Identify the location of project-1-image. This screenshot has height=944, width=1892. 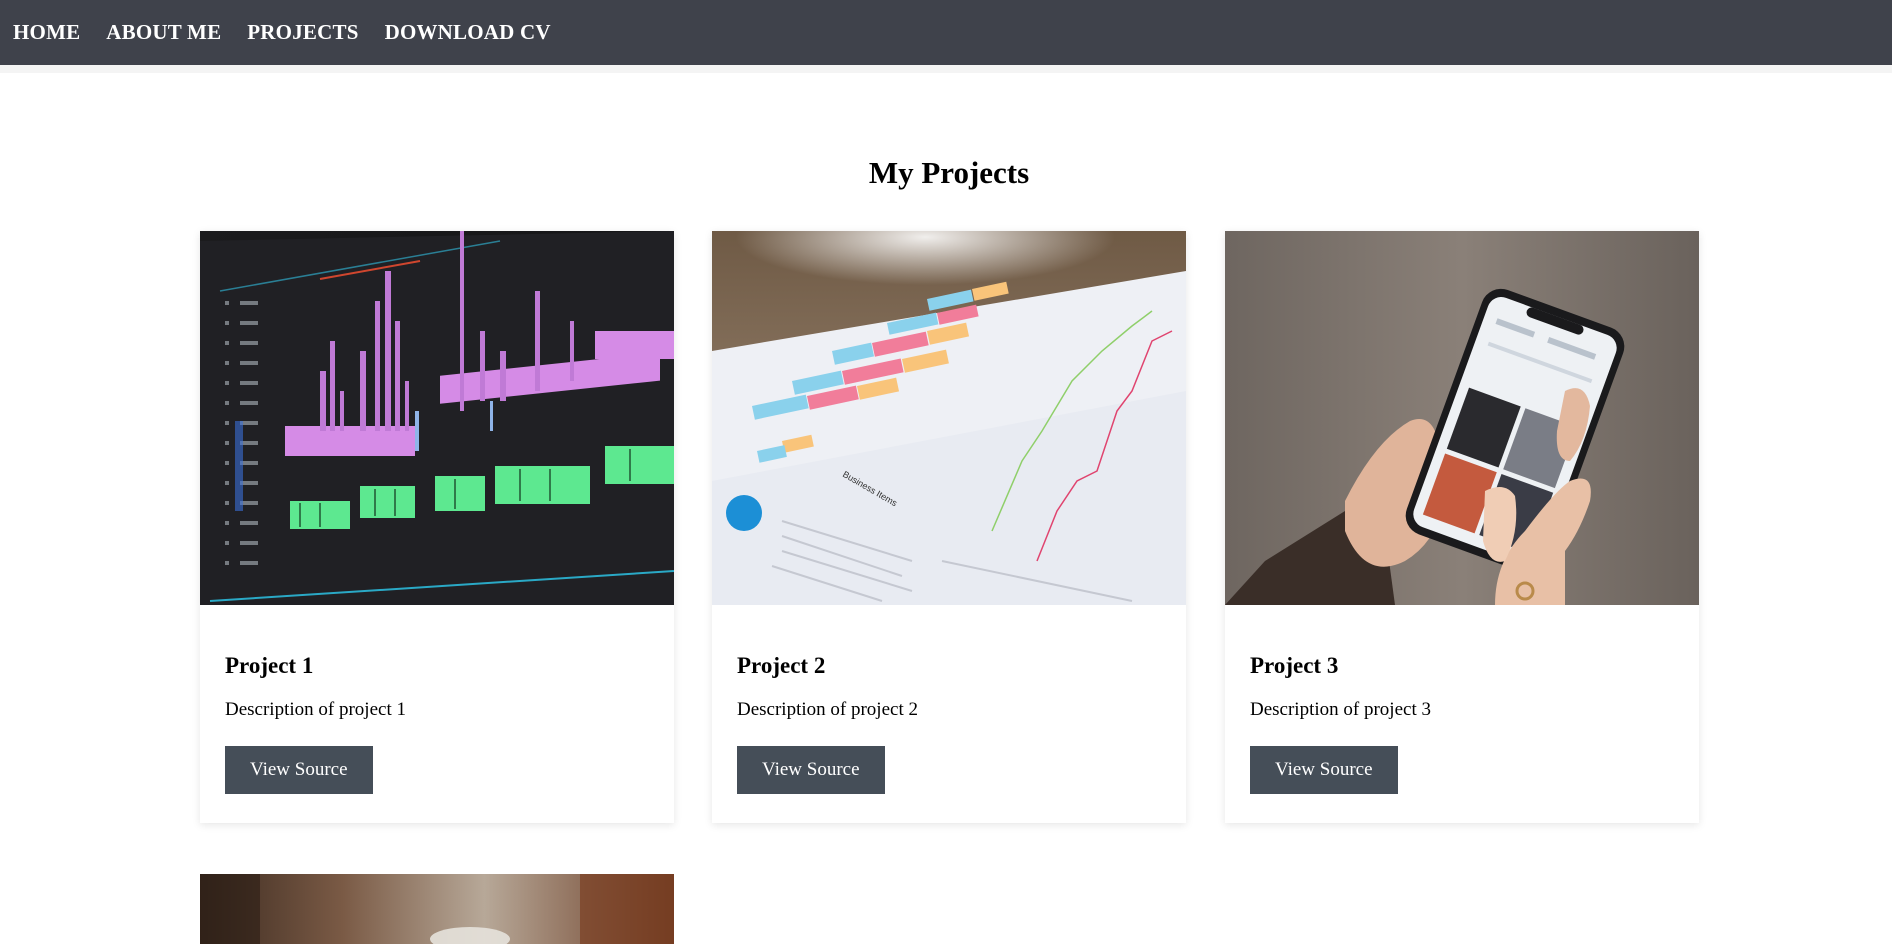
(437, 418).